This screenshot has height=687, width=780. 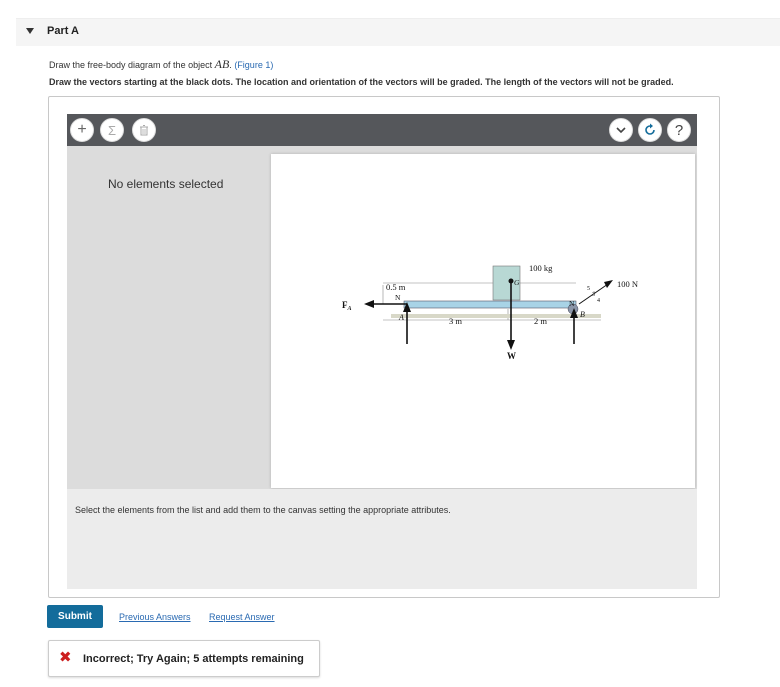 What do you see at coordinates (598, 301) in the screenshot?
I see `slope-4-label: 4` at bounding box center [598, 301].